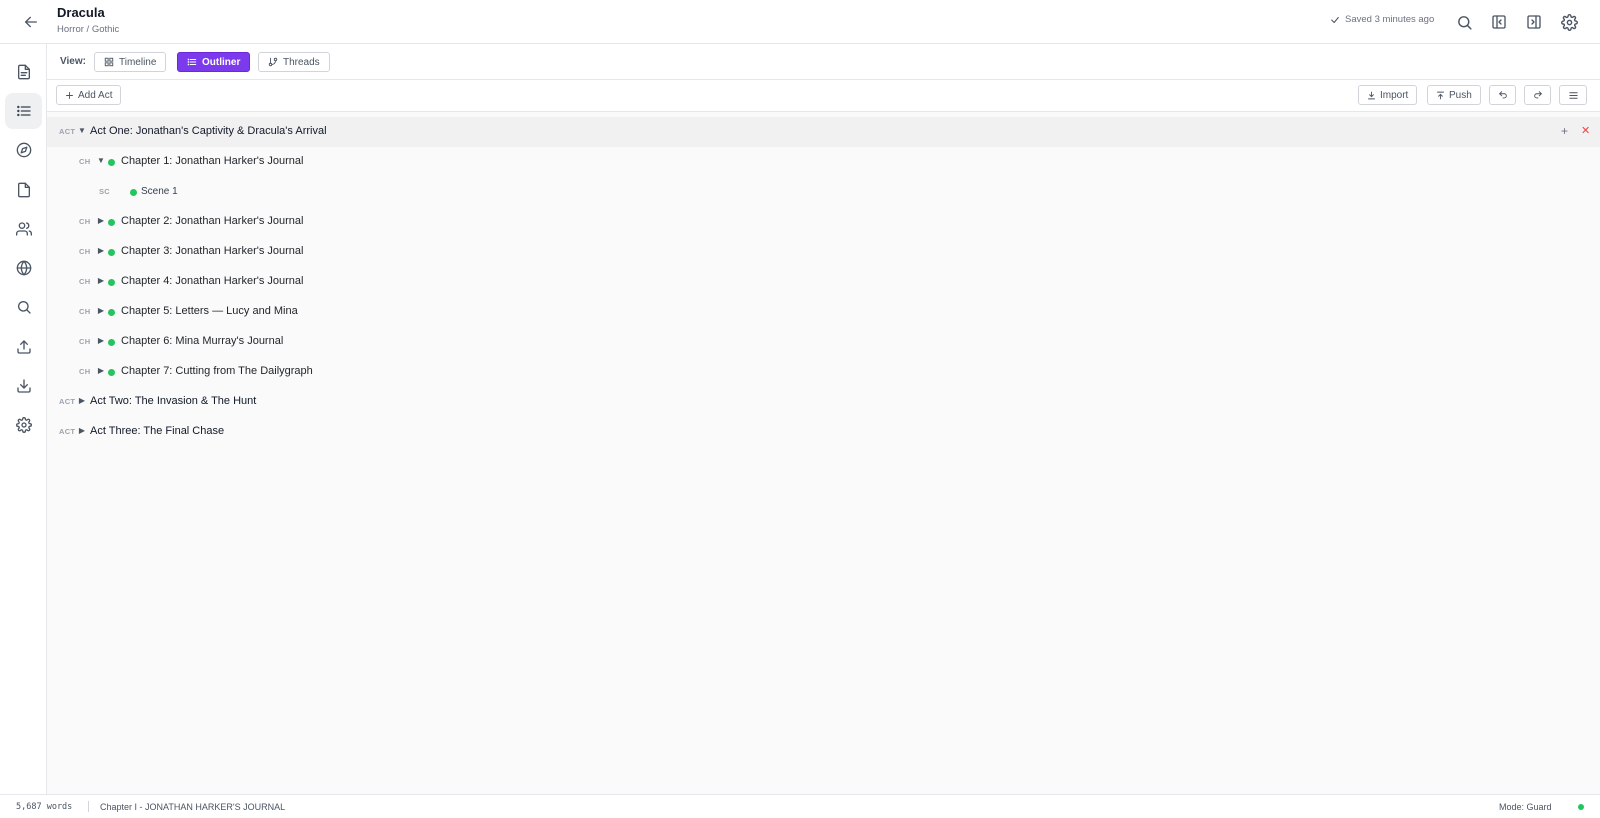 The image size is (1600, 818). I want to click on file-icon, so click(23, 190).